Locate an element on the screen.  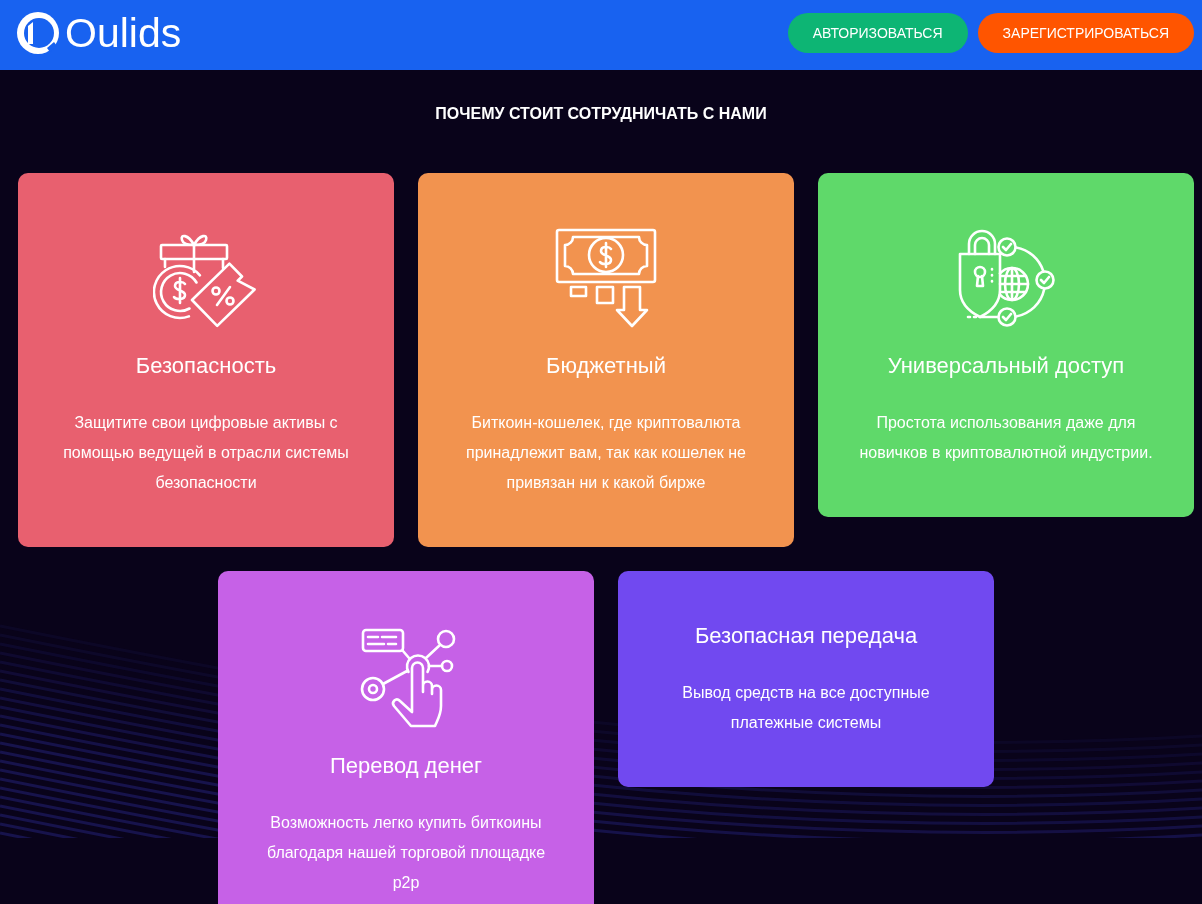
card-description: Защитите свои цифровые активы с помощью ведущей в отрасли системы безопасности is located at coordinates (206, 453).